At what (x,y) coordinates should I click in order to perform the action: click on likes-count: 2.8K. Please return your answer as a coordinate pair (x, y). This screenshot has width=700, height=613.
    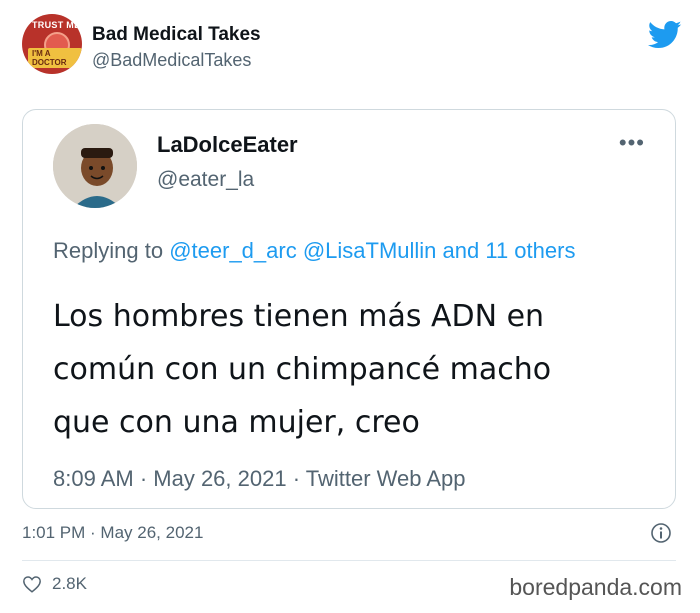
    Looking at the image, I should click on (69, 583).